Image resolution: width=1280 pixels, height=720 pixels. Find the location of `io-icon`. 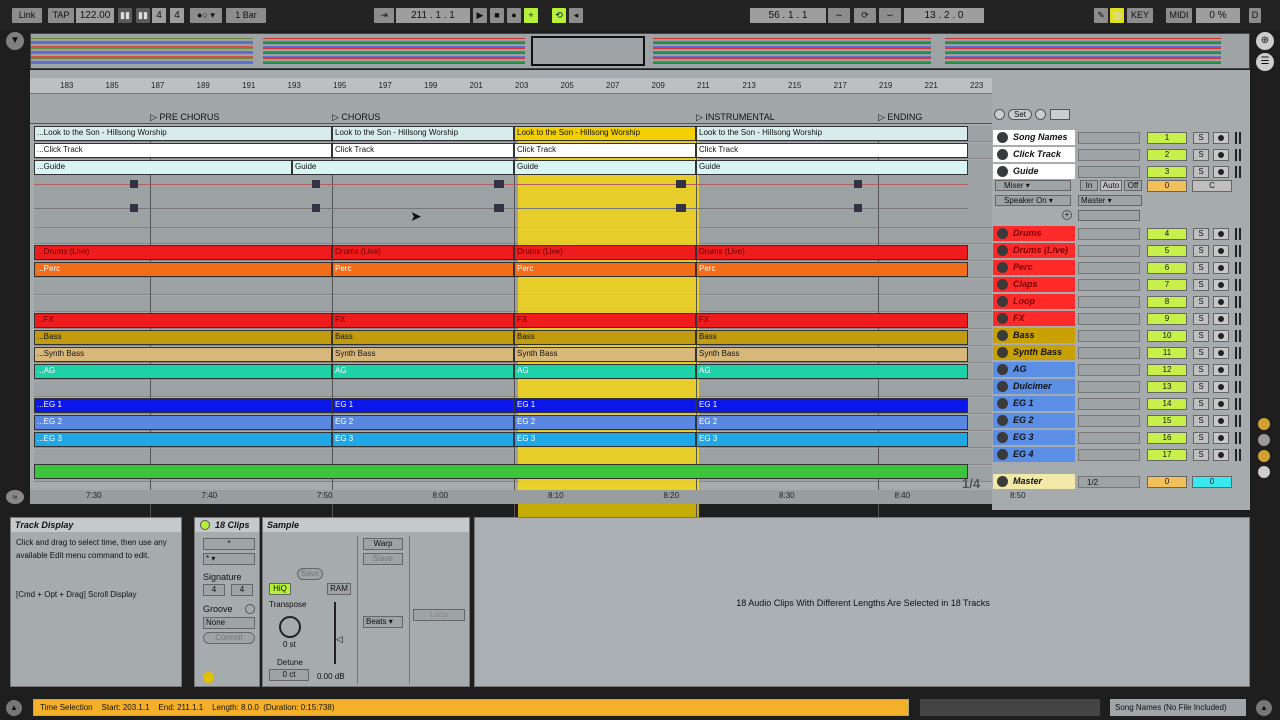

io-icon is located at coordinates (1264, 472).